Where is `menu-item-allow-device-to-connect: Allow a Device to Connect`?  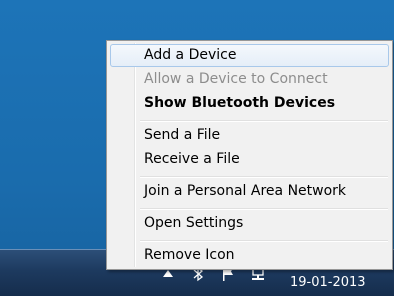
menu-item-allow-device-to-connect: Allow a Device to Connect is located at coordinates (236, 79).